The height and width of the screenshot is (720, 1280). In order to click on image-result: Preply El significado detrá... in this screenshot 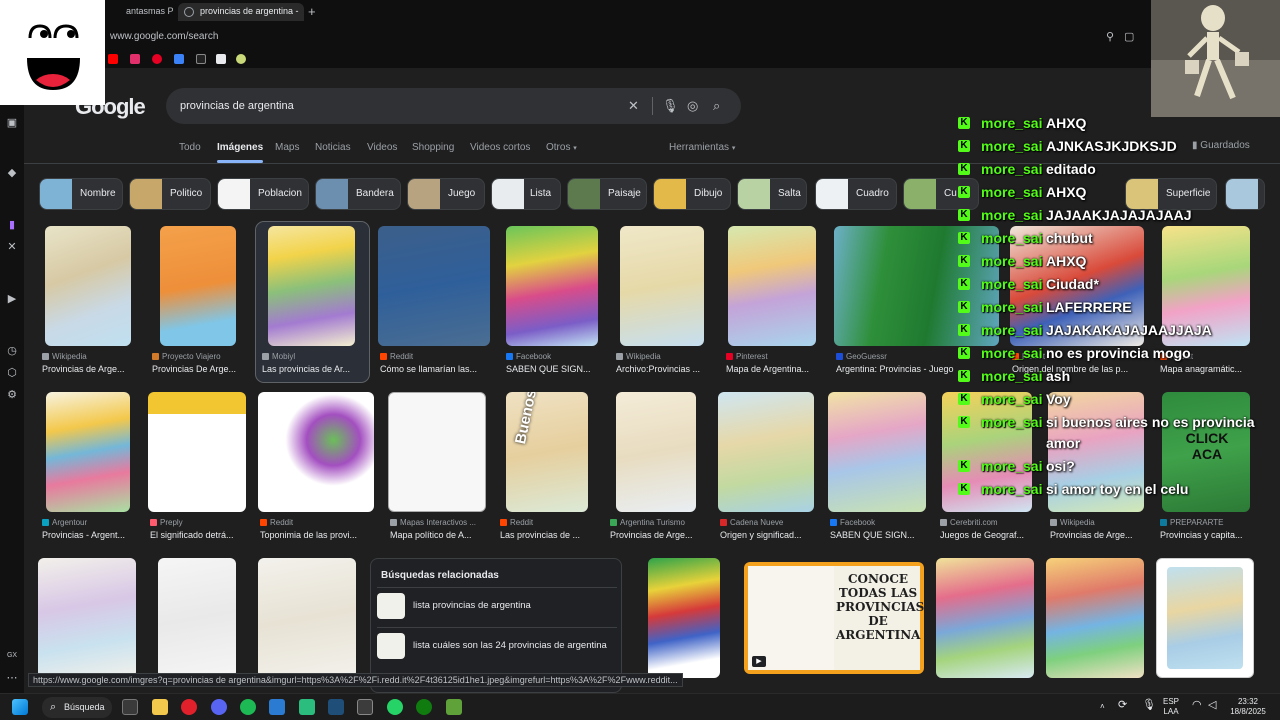, I will do `click(197, 468)`.